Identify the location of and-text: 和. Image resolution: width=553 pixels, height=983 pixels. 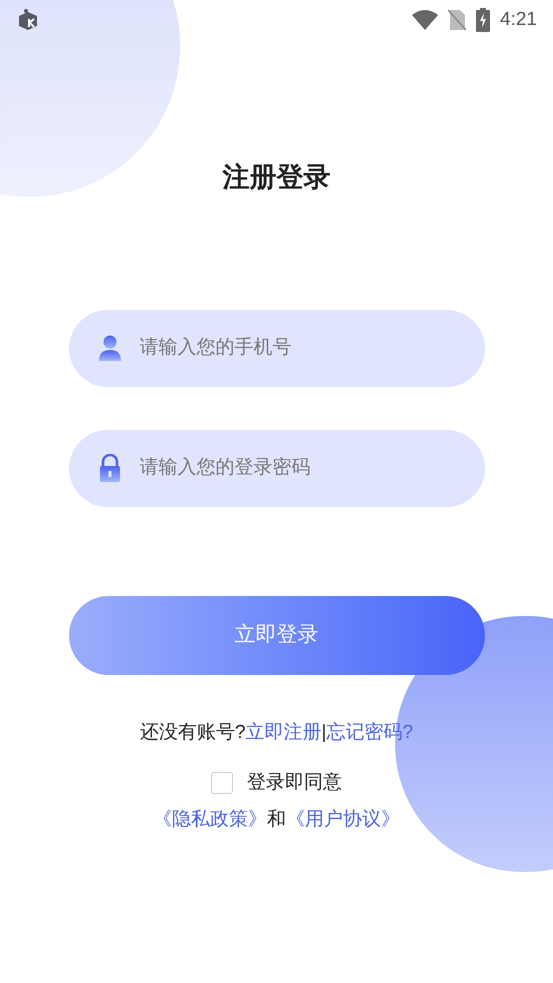
(276, 820).